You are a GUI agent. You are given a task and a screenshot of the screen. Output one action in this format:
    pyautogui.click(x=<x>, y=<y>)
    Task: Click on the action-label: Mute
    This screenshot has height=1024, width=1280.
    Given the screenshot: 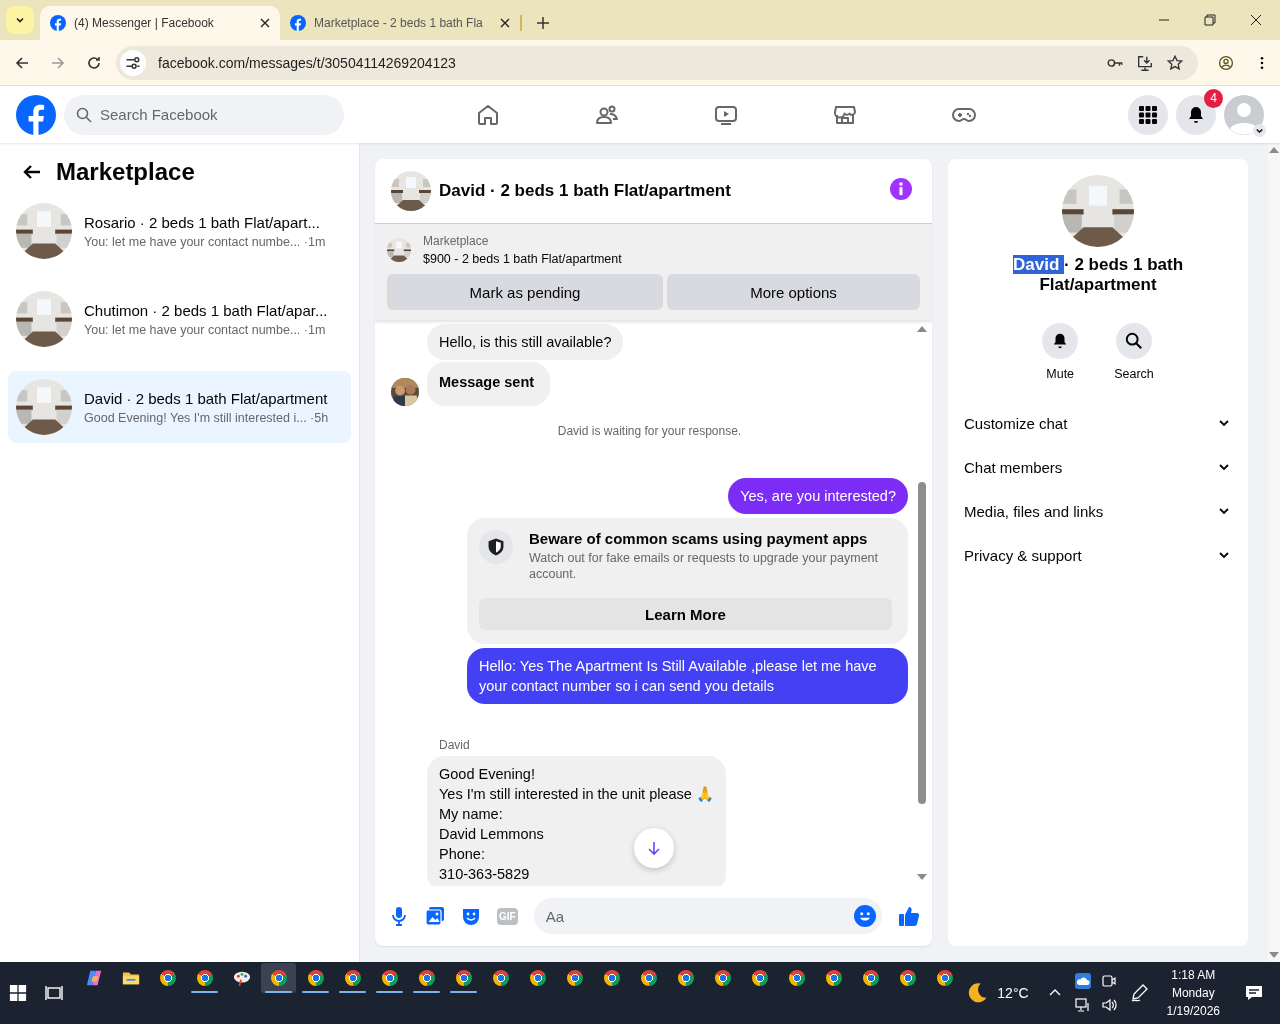 What is the action you would take?
    pyautogui.click(x=1060, y=374)
    